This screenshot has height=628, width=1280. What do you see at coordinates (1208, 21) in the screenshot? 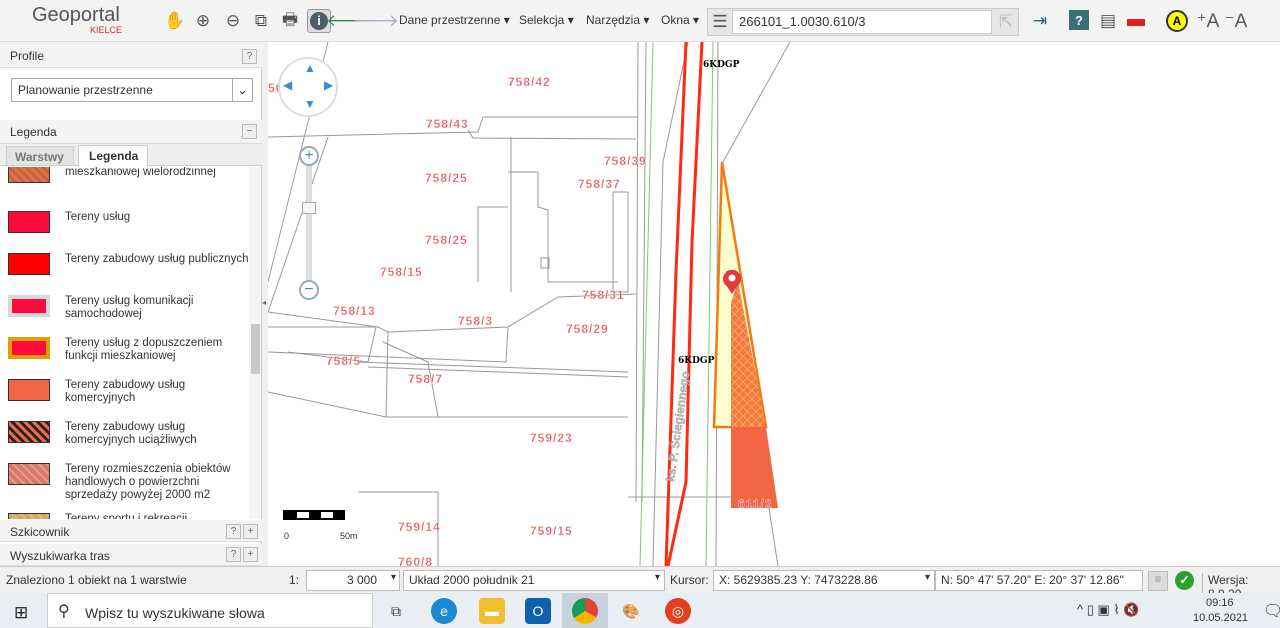
I see `font-increase-icon: ⁺A` at bounding box center [1208, 21].